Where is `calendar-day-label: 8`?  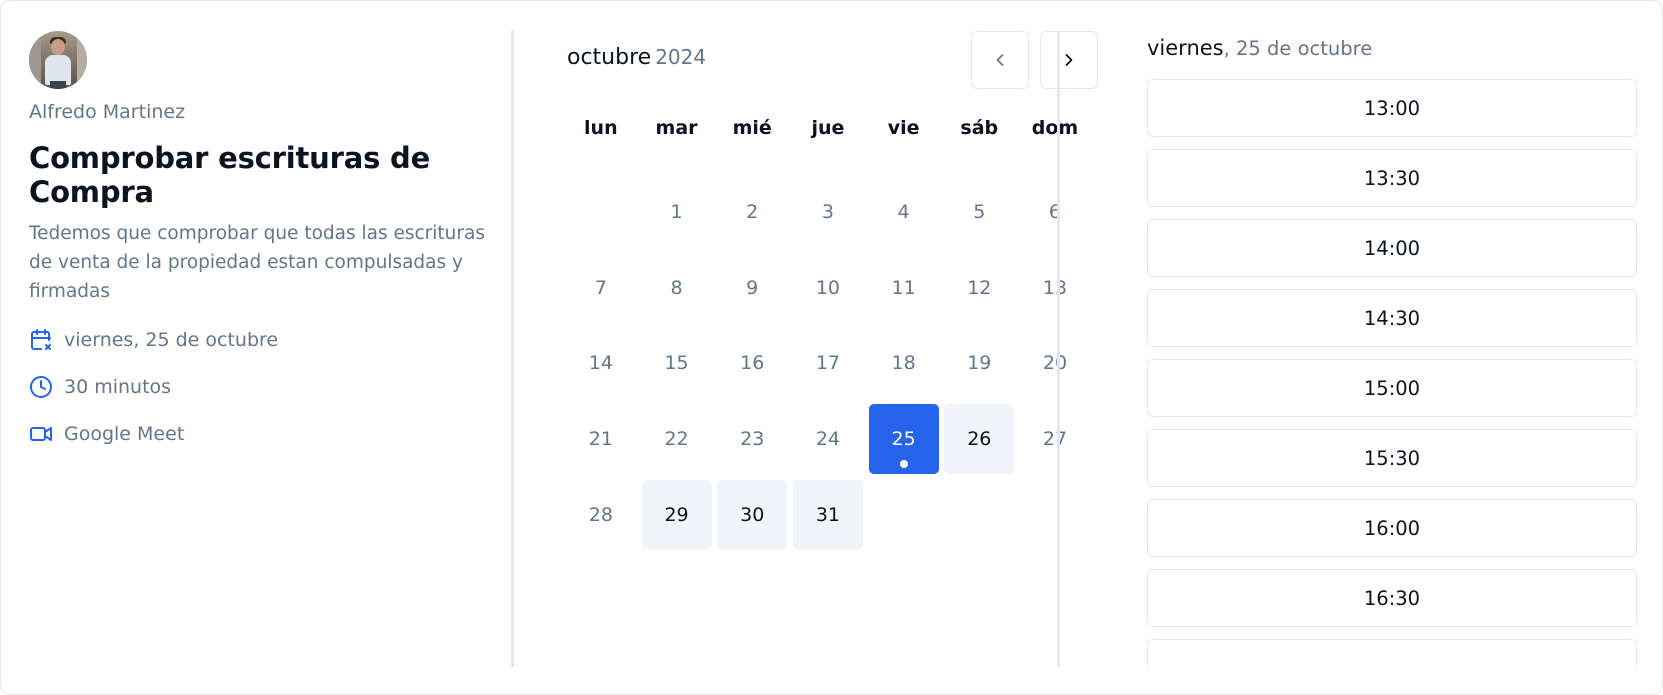 calendar-day-label: 8 is located at coordinates (676, 287).